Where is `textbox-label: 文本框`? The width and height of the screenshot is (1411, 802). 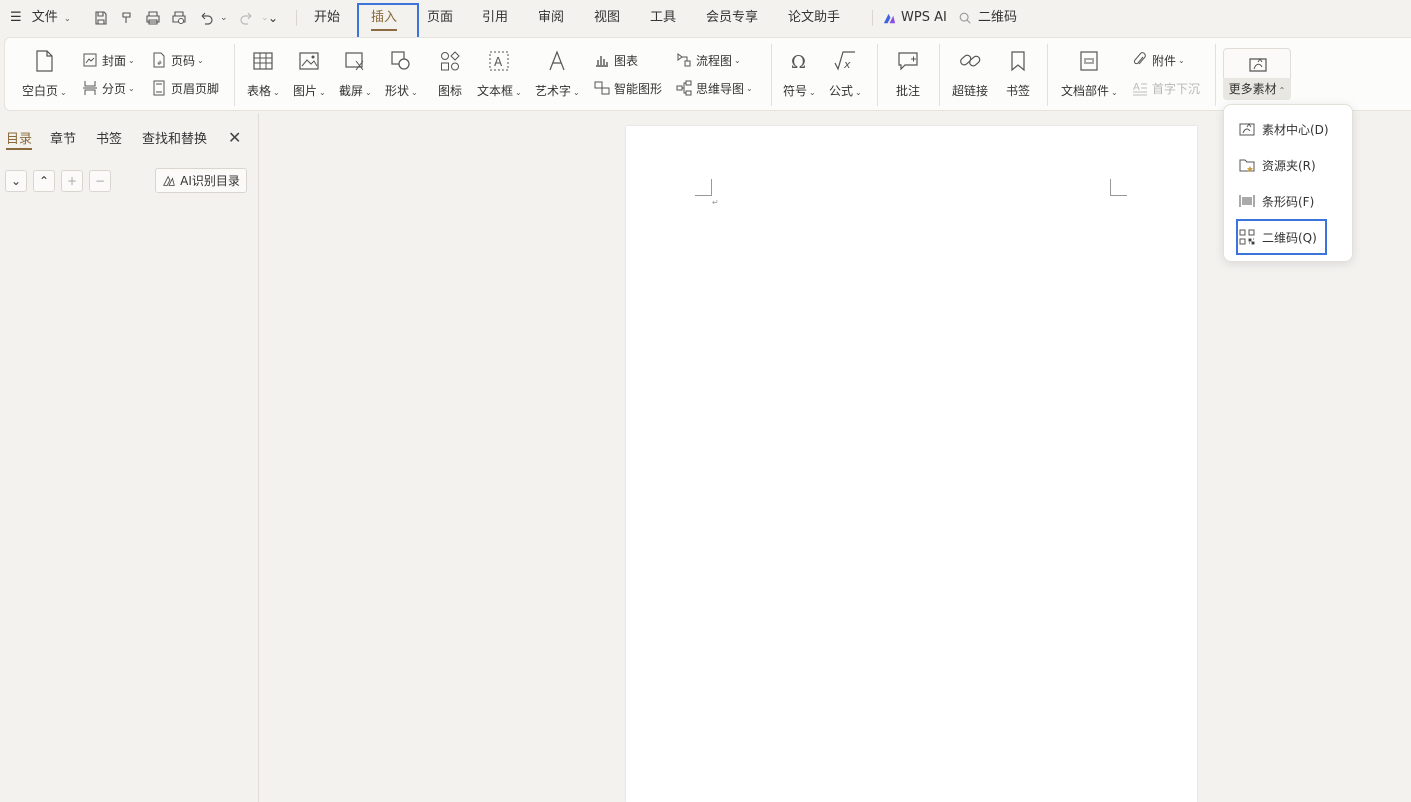
textbox-label: 文本框 is located at coordinates (495, 91).